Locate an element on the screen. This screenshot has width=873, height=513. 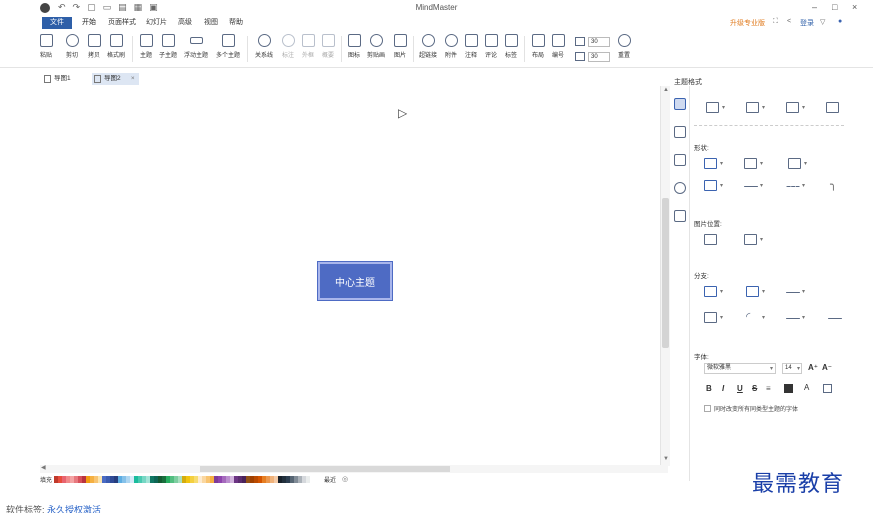
grow-font-button: A⁺ is located at coordinates (813, 367).